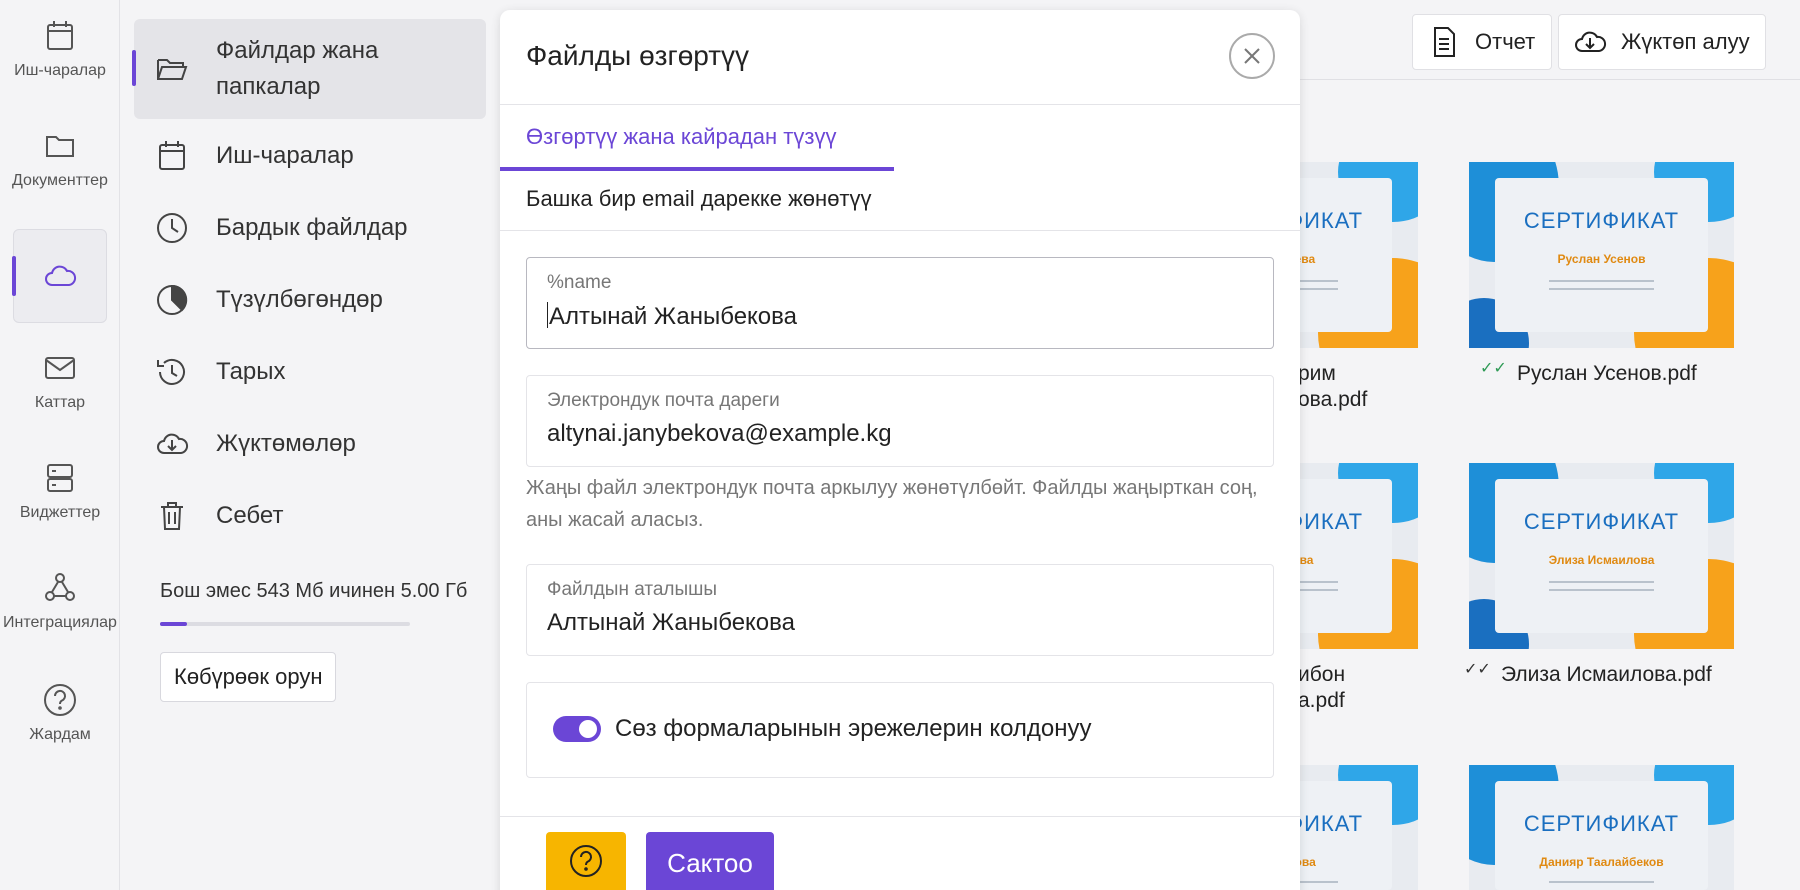 The width and height of the screenshot is (1800, 890). I want to click on download-button: Жүктөп алуу, so click(1662, 42).